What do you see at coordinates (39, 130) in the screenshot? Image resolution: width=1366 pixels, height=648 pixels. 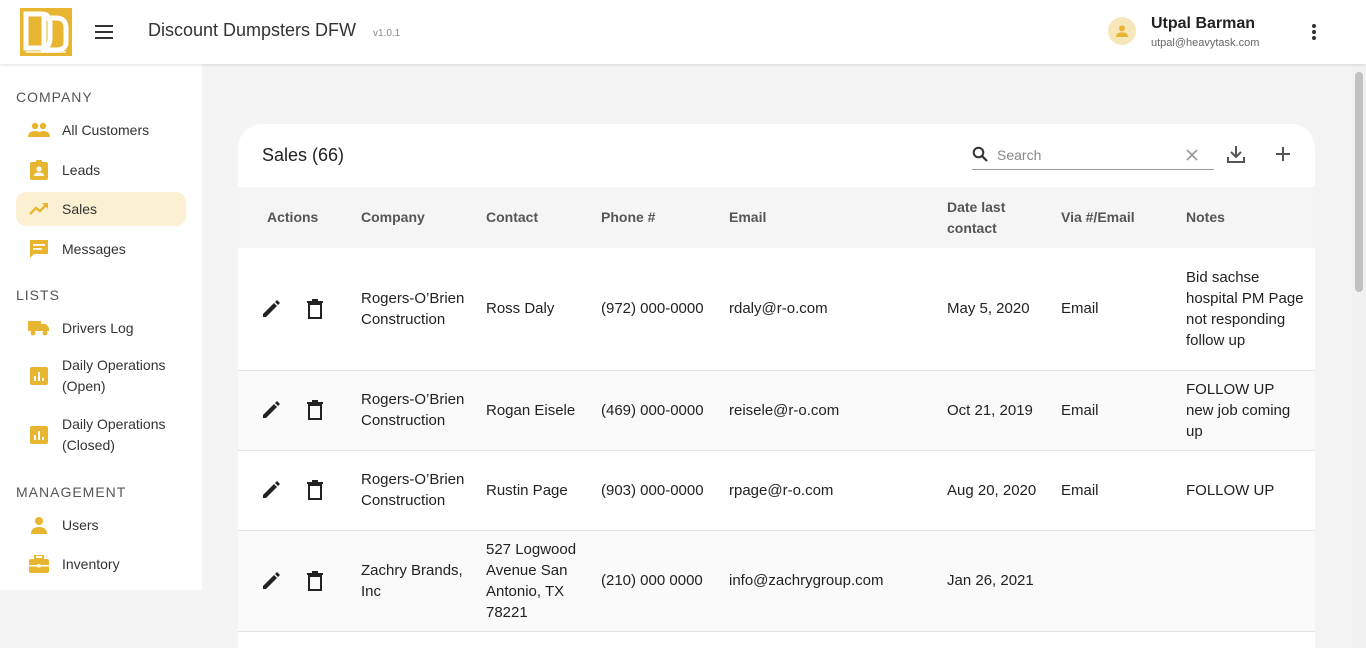 I see `people-icon` at bounding box center [39, 130].